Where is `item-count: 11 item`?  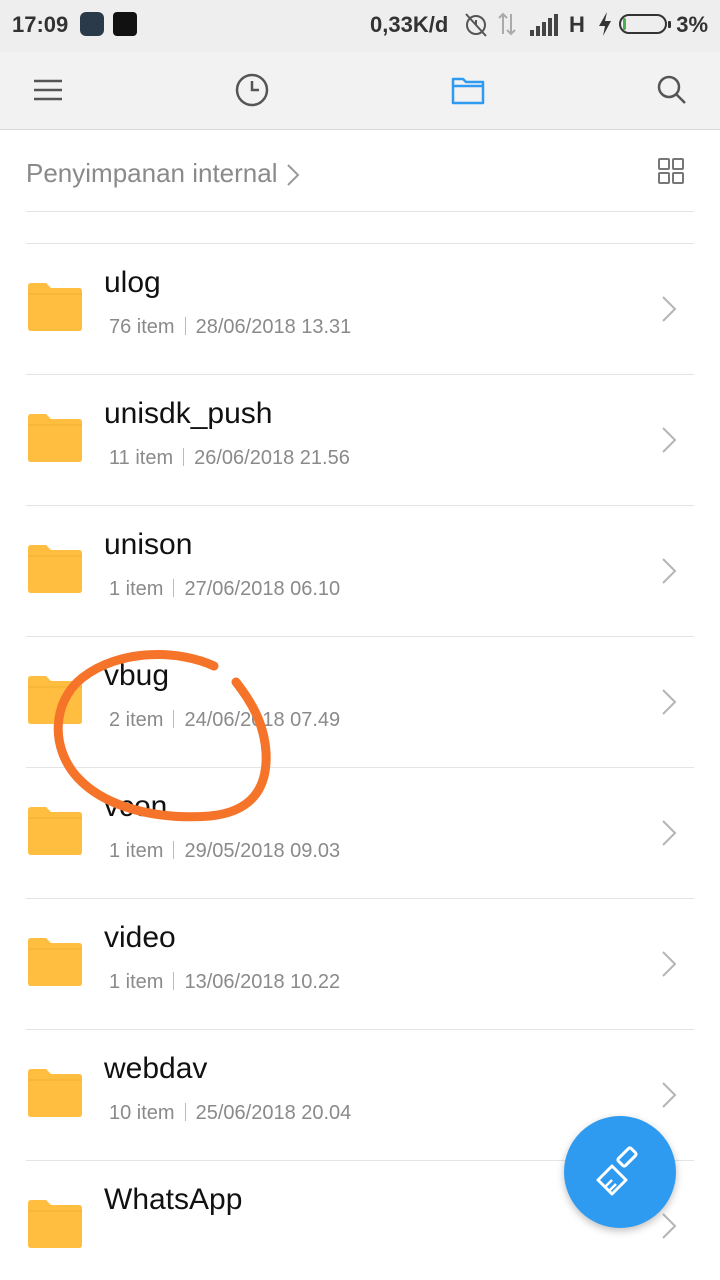
item-count: 11 item is located at coordinates (141, 458).